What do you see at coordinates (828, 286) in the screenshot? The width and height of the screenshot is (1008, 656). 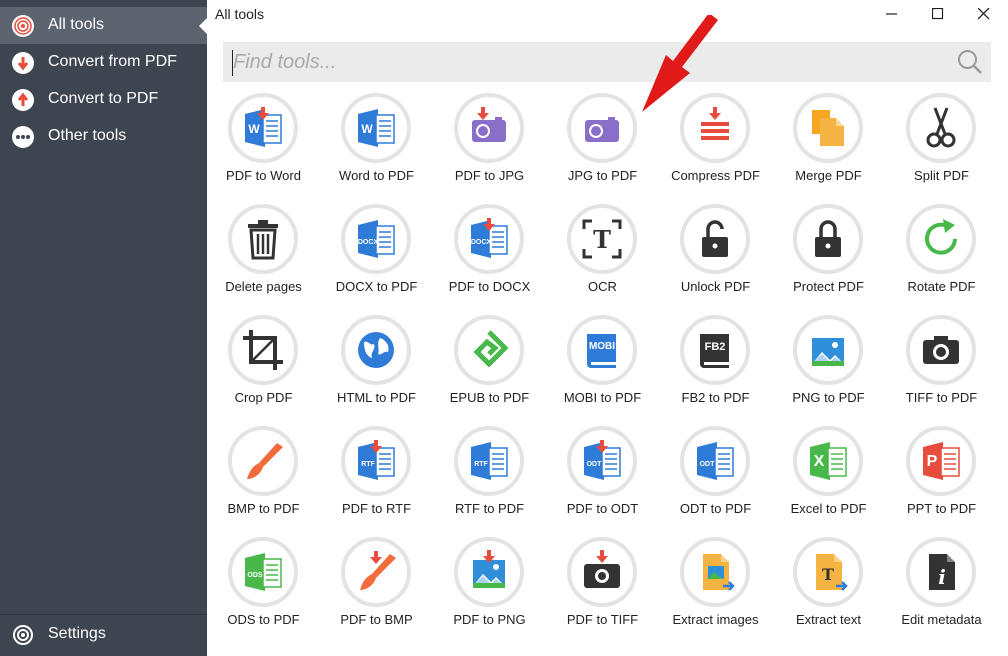 I see `tool-label: Protect PDF` at bounding box center [828, 286].